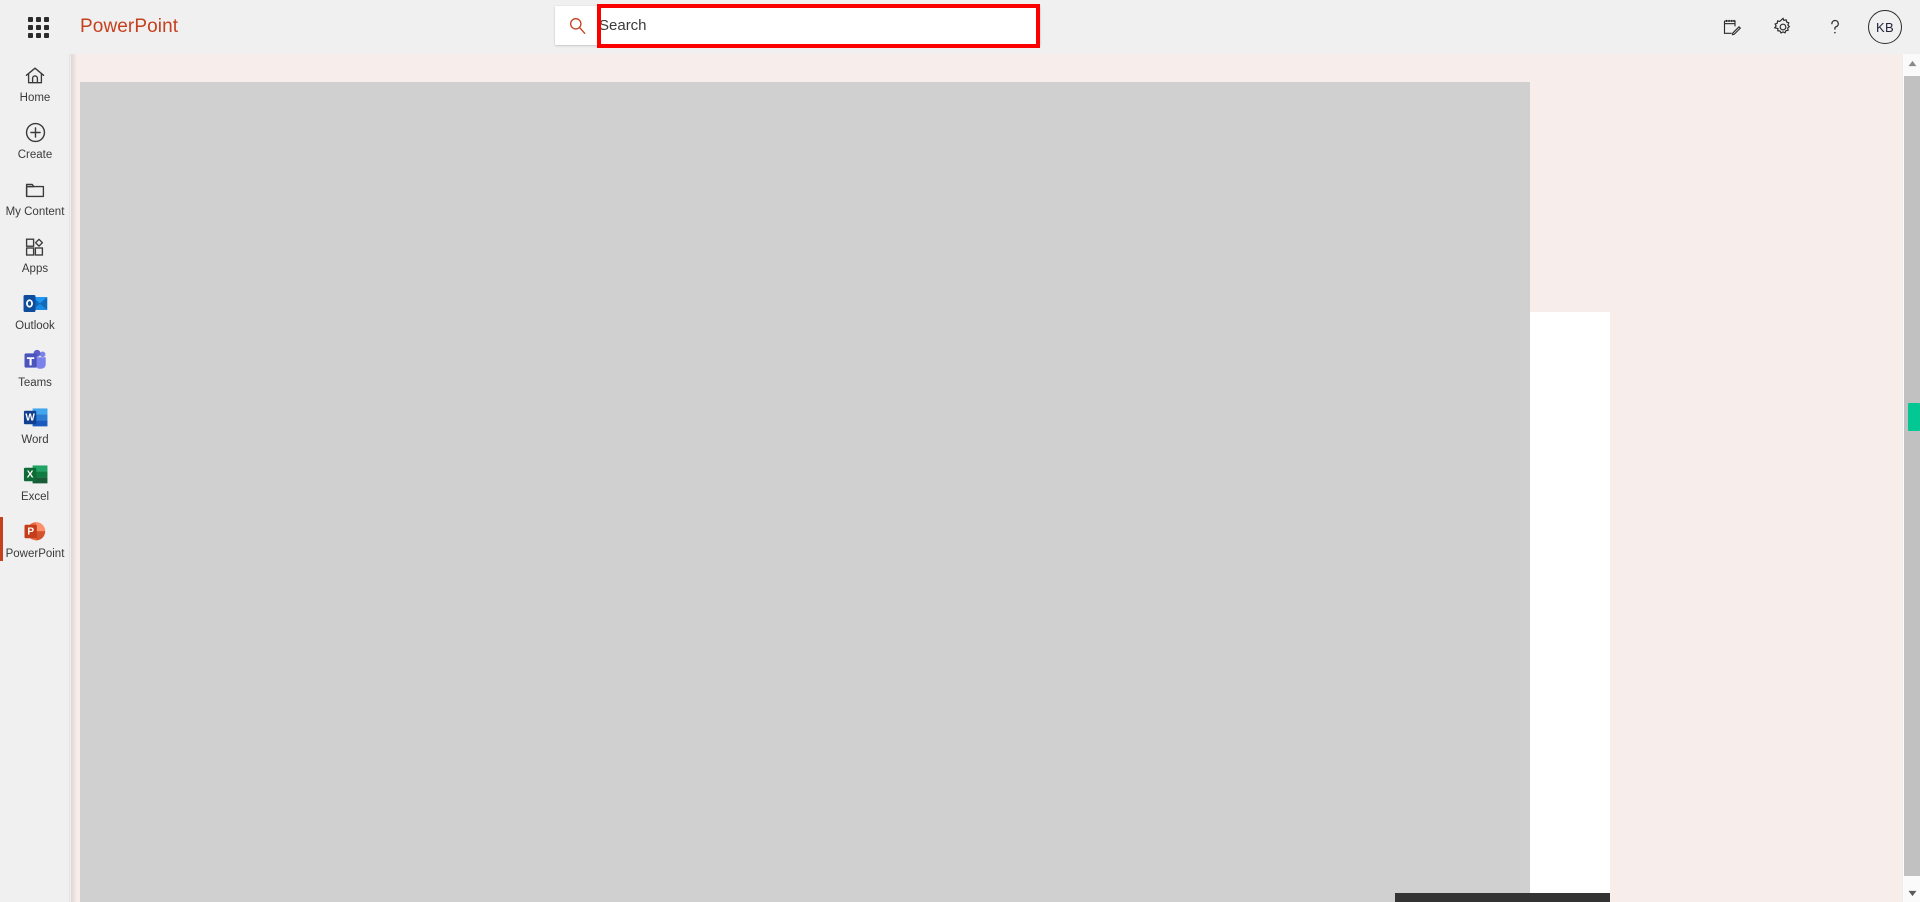  What do you see at coordinates (1570, 607) in the screenshot?
I see `content-right-gutter` at bounding box center [1570, 607].